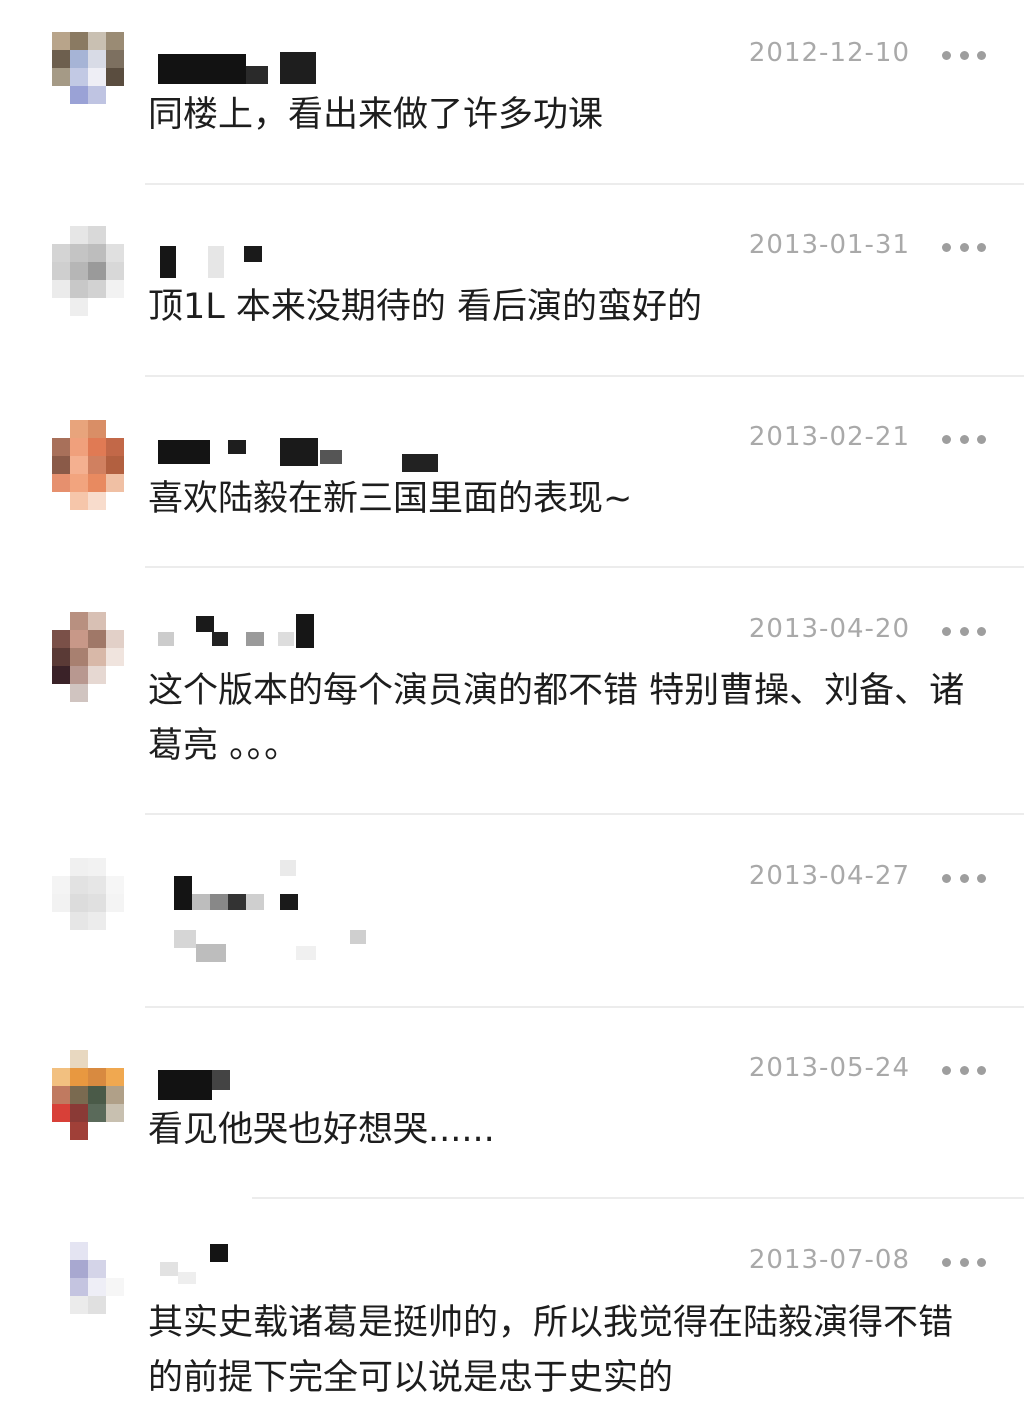 This screenshot has height=1425, width=1024. I want to click on comment-text: 喜欢陆毅在新三国里面的表现~, so click(390, 499).